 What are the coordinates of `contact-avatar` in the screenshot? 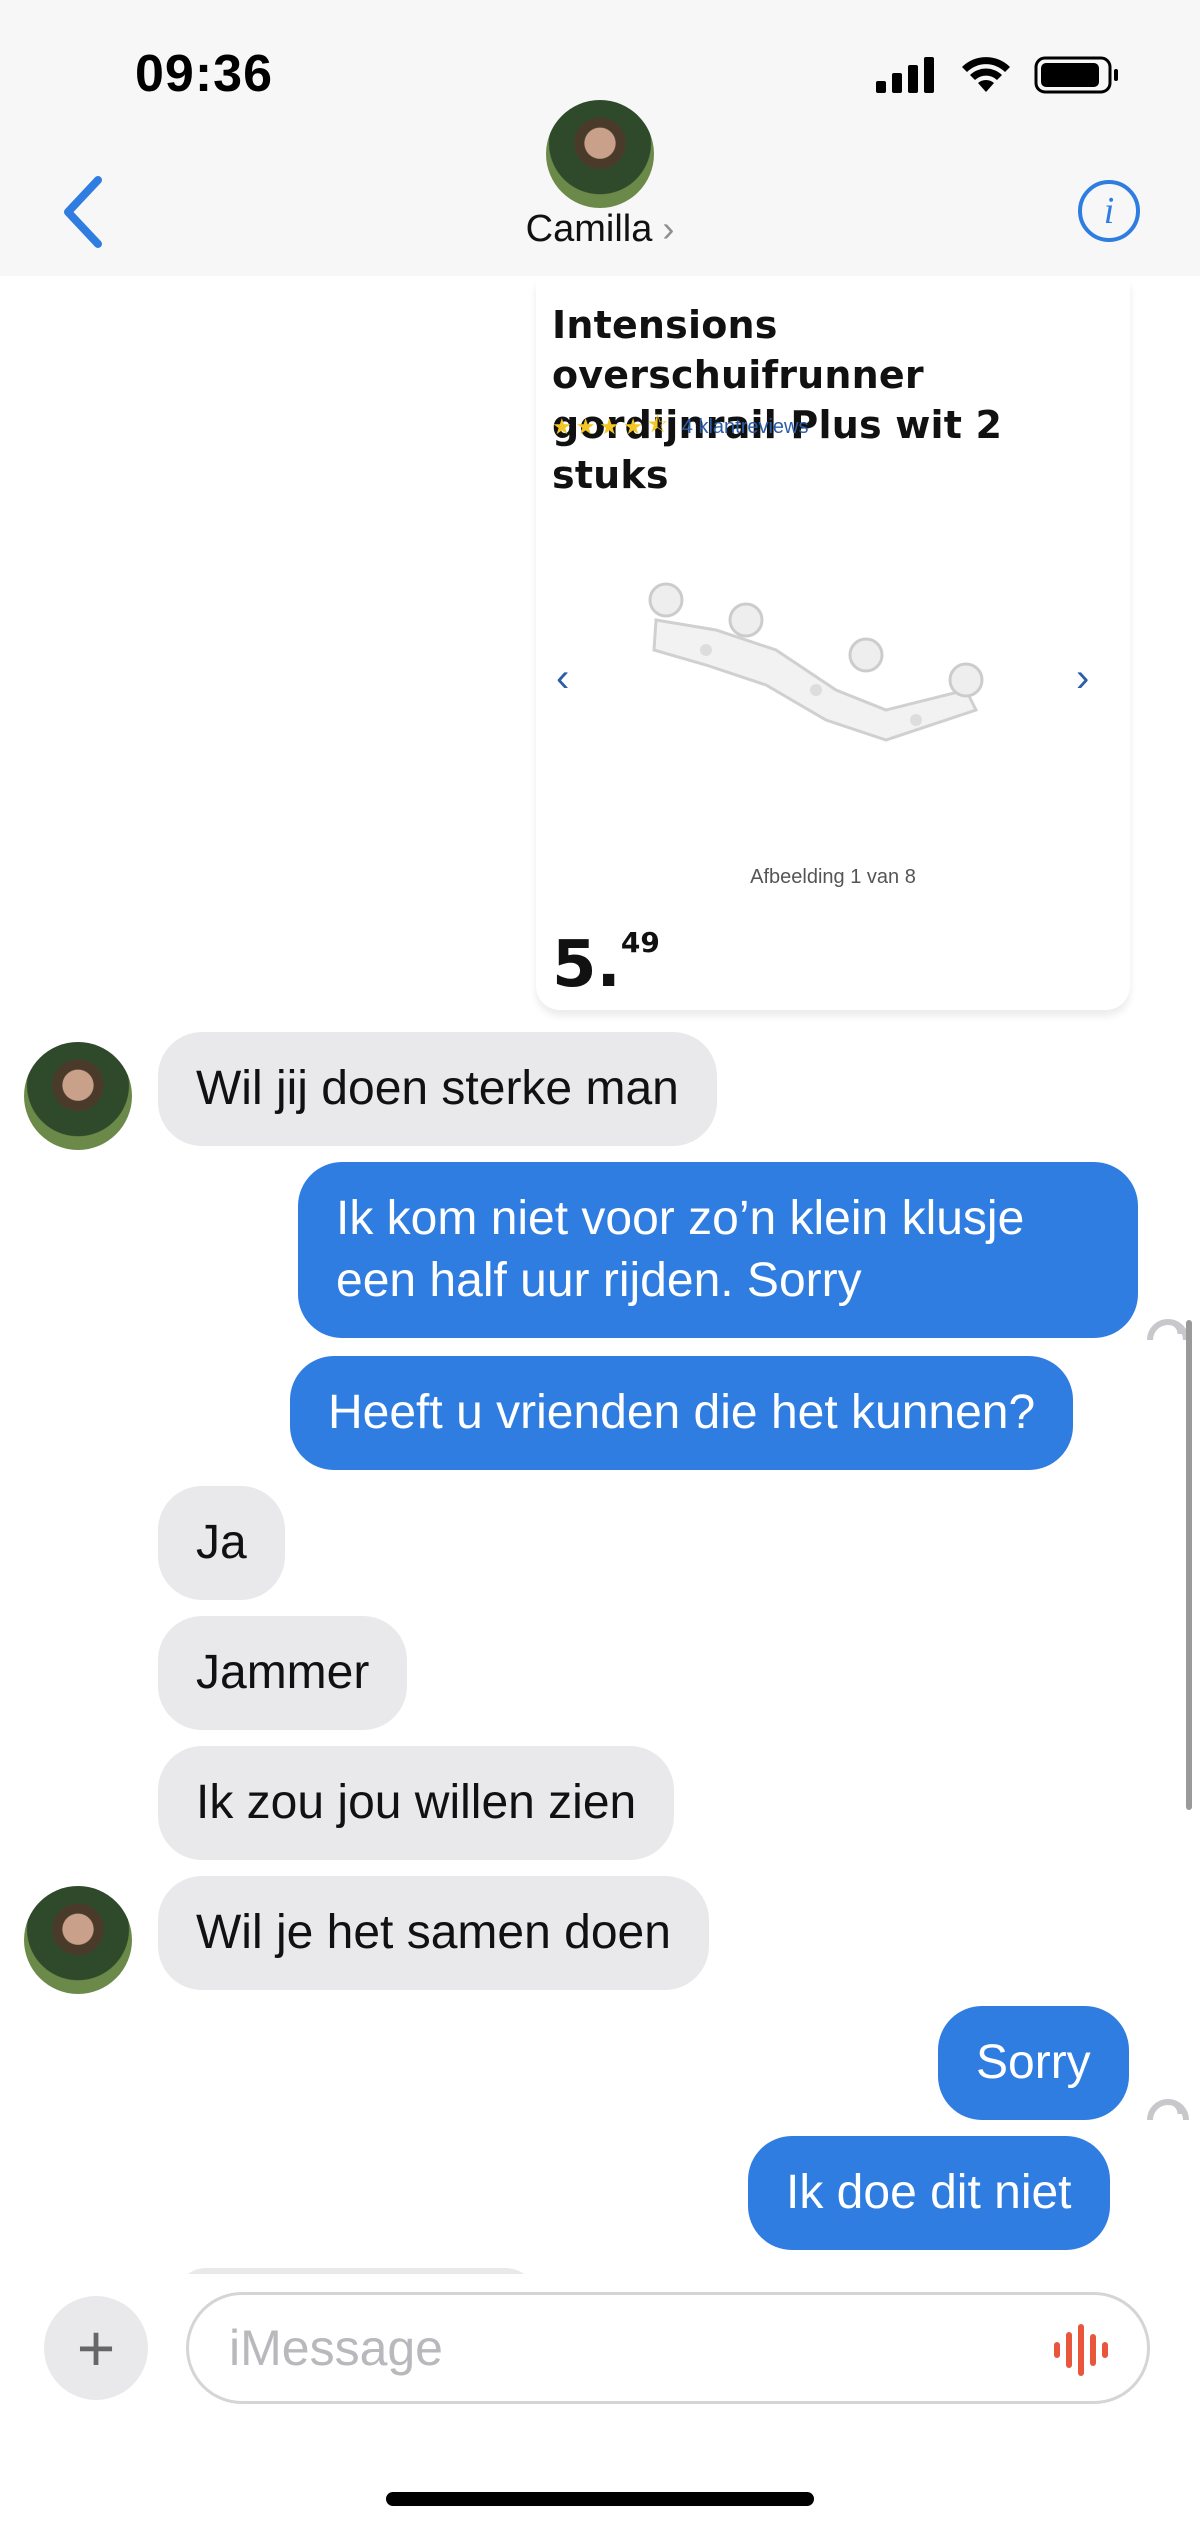 It's located at (600, 154).